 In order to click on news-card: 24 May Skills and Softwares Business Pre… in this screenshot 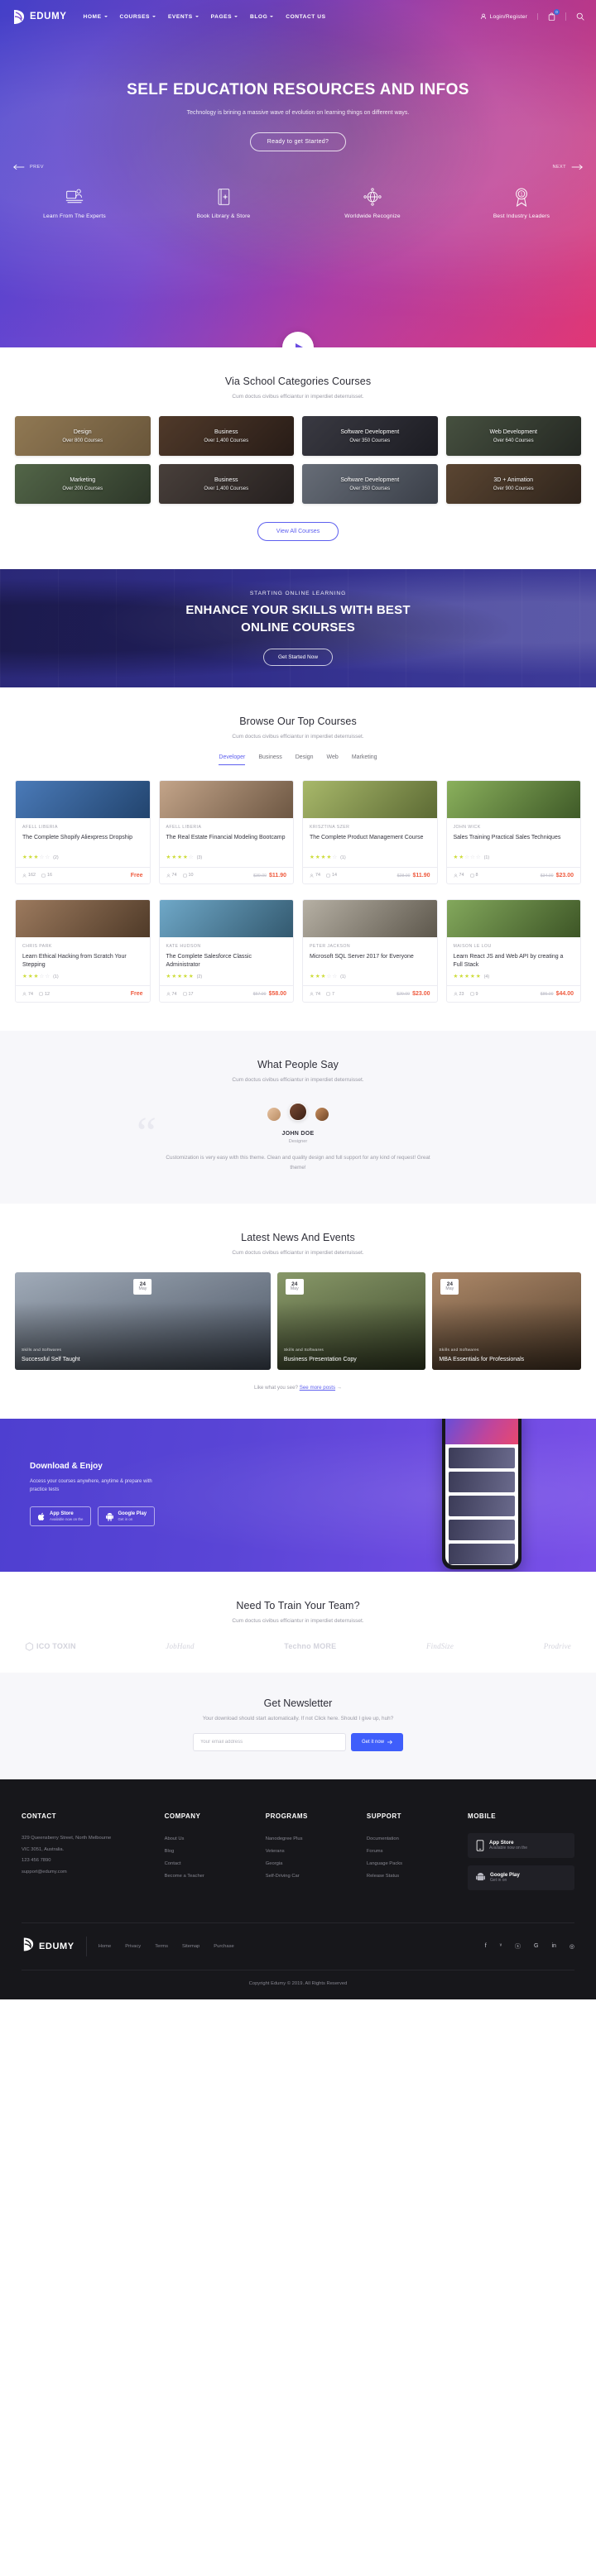, I will do `click(351, 1320)`.